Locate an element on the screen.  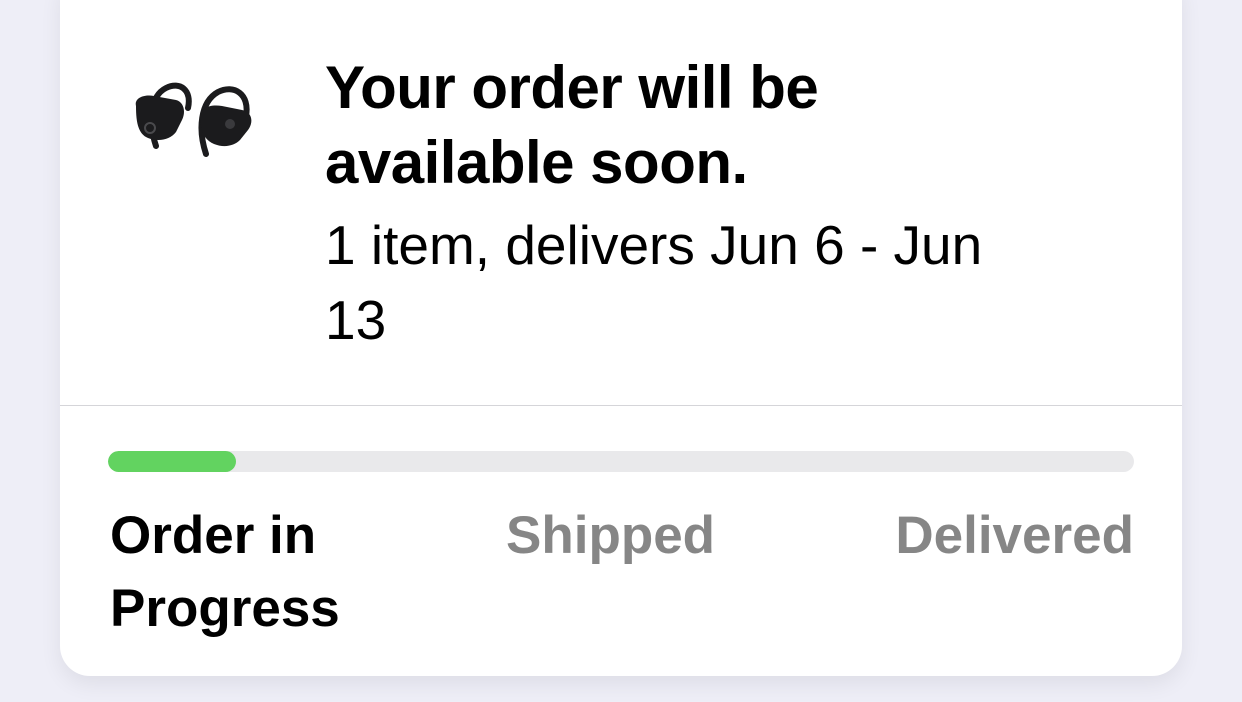
earbuds-image is located at coordinates (193, 119).